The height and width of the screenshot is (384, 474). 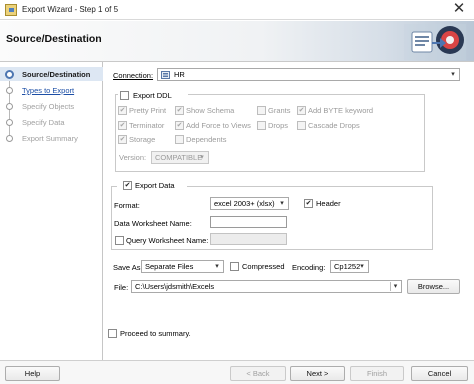 I want to click on close-icon: ✕, so click(x=459, y=9).